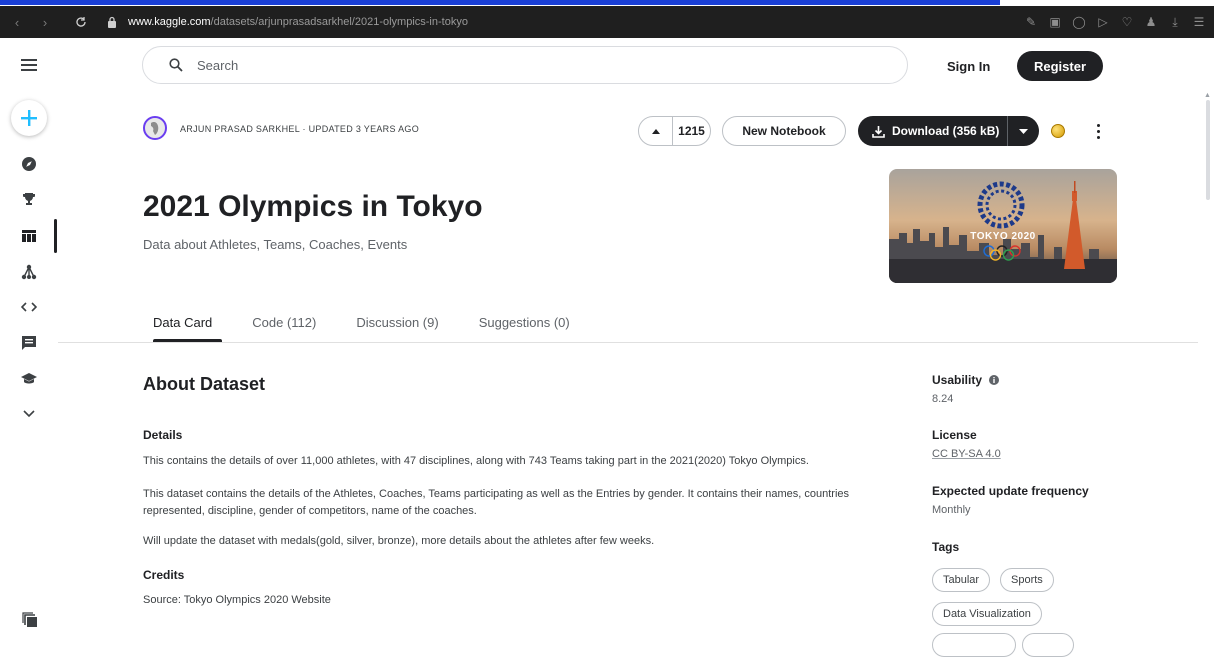 This screenshot has width=1214, height=657. I want to click on url-domain: www.kaggle.com, so click(169, 22).